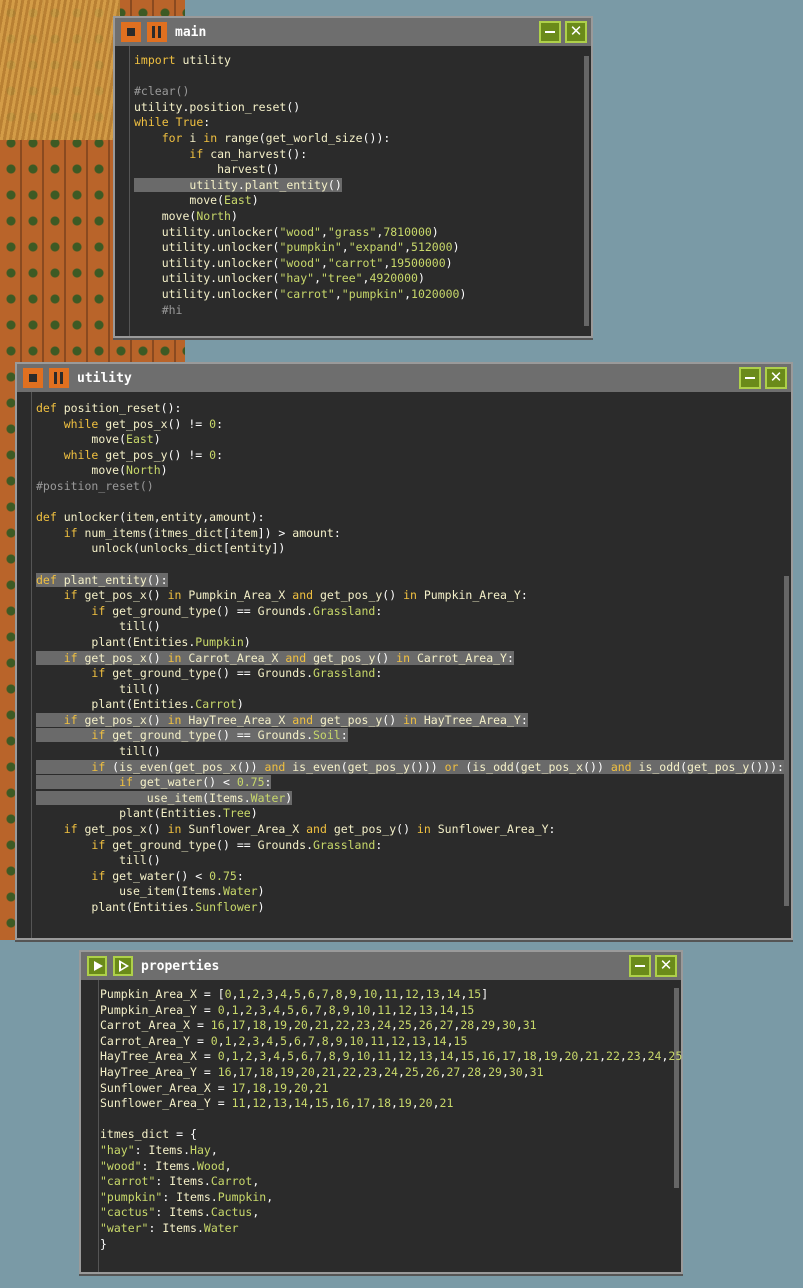 Image resolution: width=803 pixels, height=1288 pixels. What do you see at coordinates (391, 1182) in the screenshot?
I see `code-line: "carrot": Items.Carrot,` at bounding box center [391, 1182].